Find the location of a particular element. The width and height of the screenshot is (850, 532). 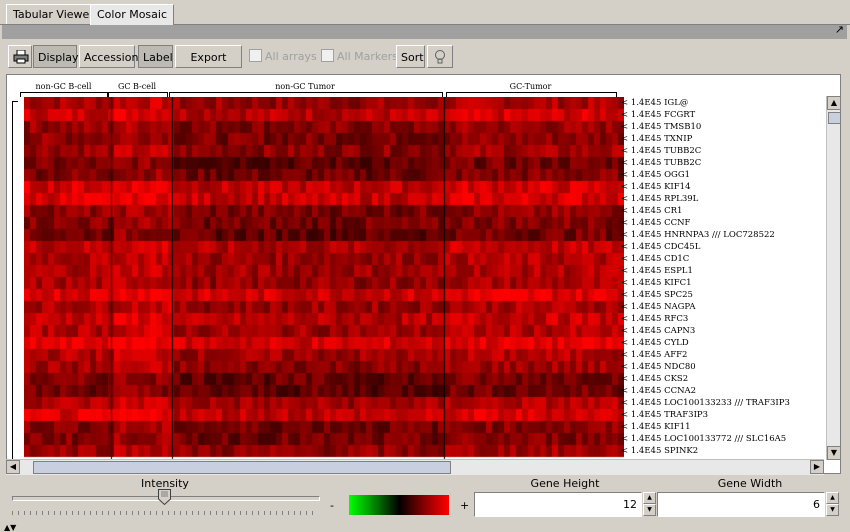

marker-label: < 1.4E45 CDC45L is located at coordinates (661, 247).